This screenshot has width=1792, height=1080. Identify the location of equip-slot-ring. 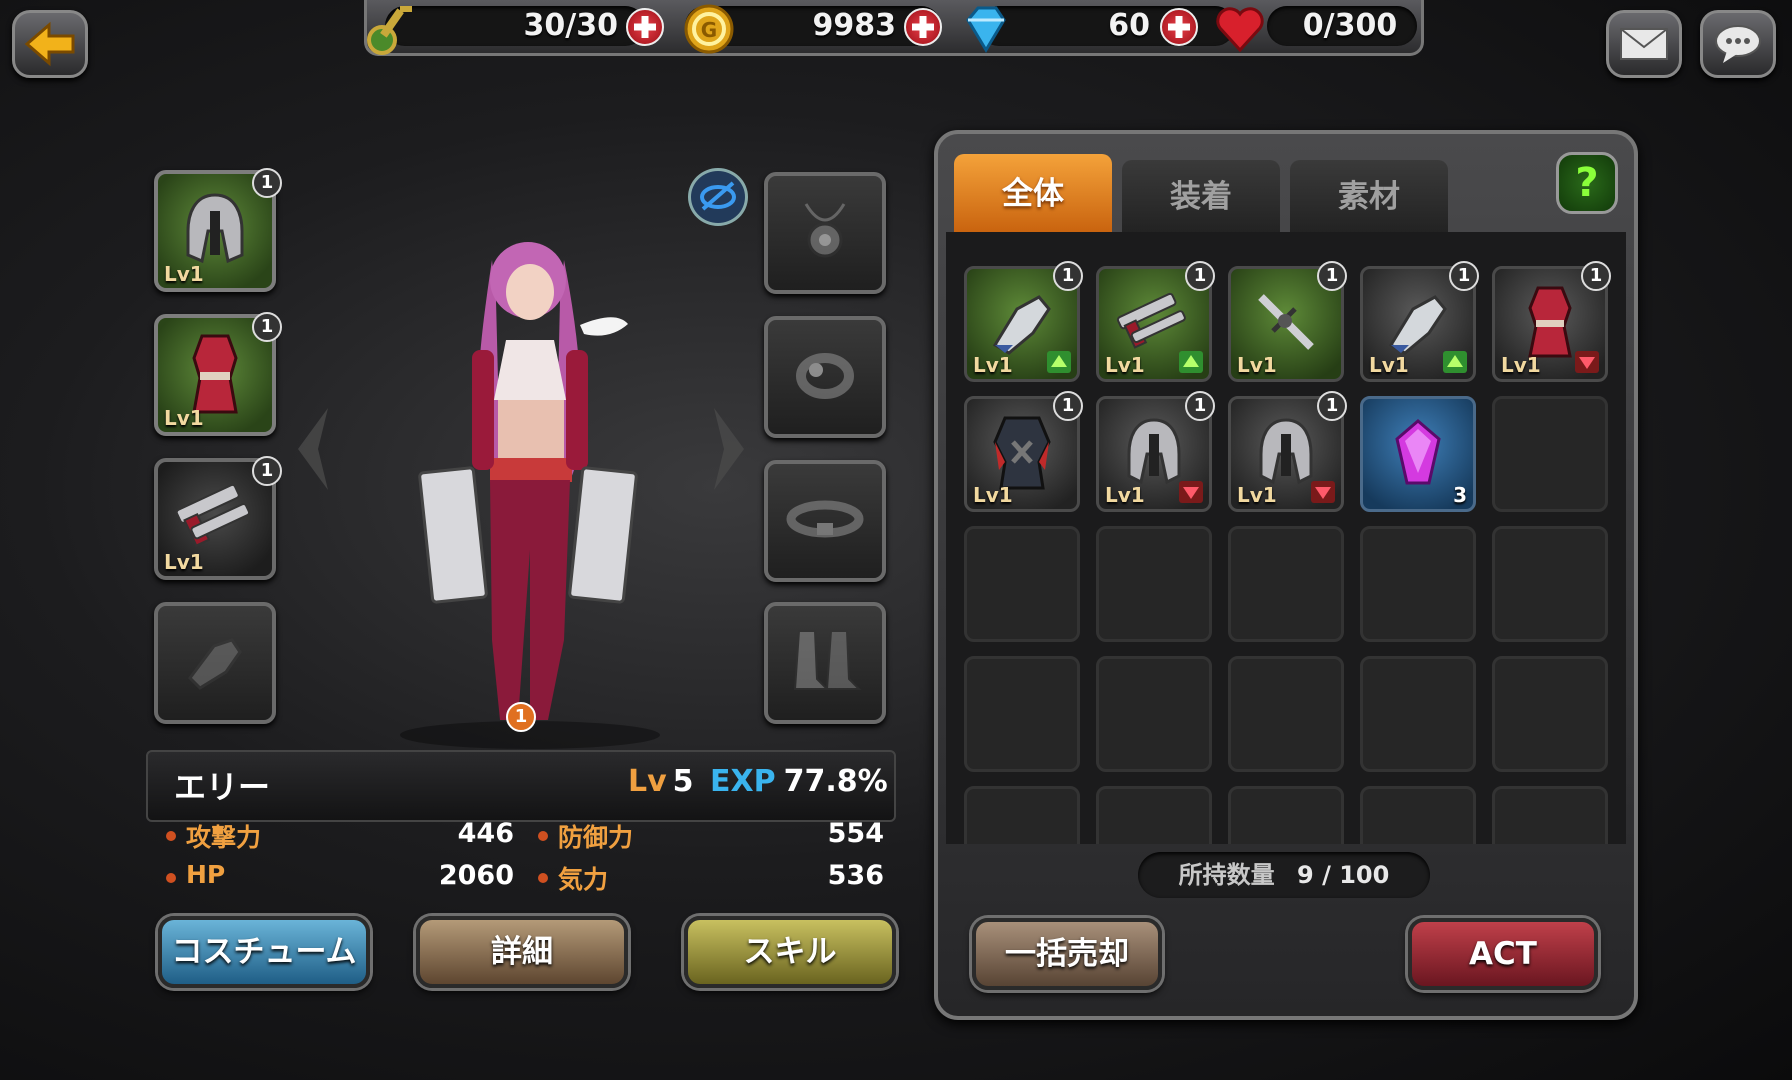
(825, 377).